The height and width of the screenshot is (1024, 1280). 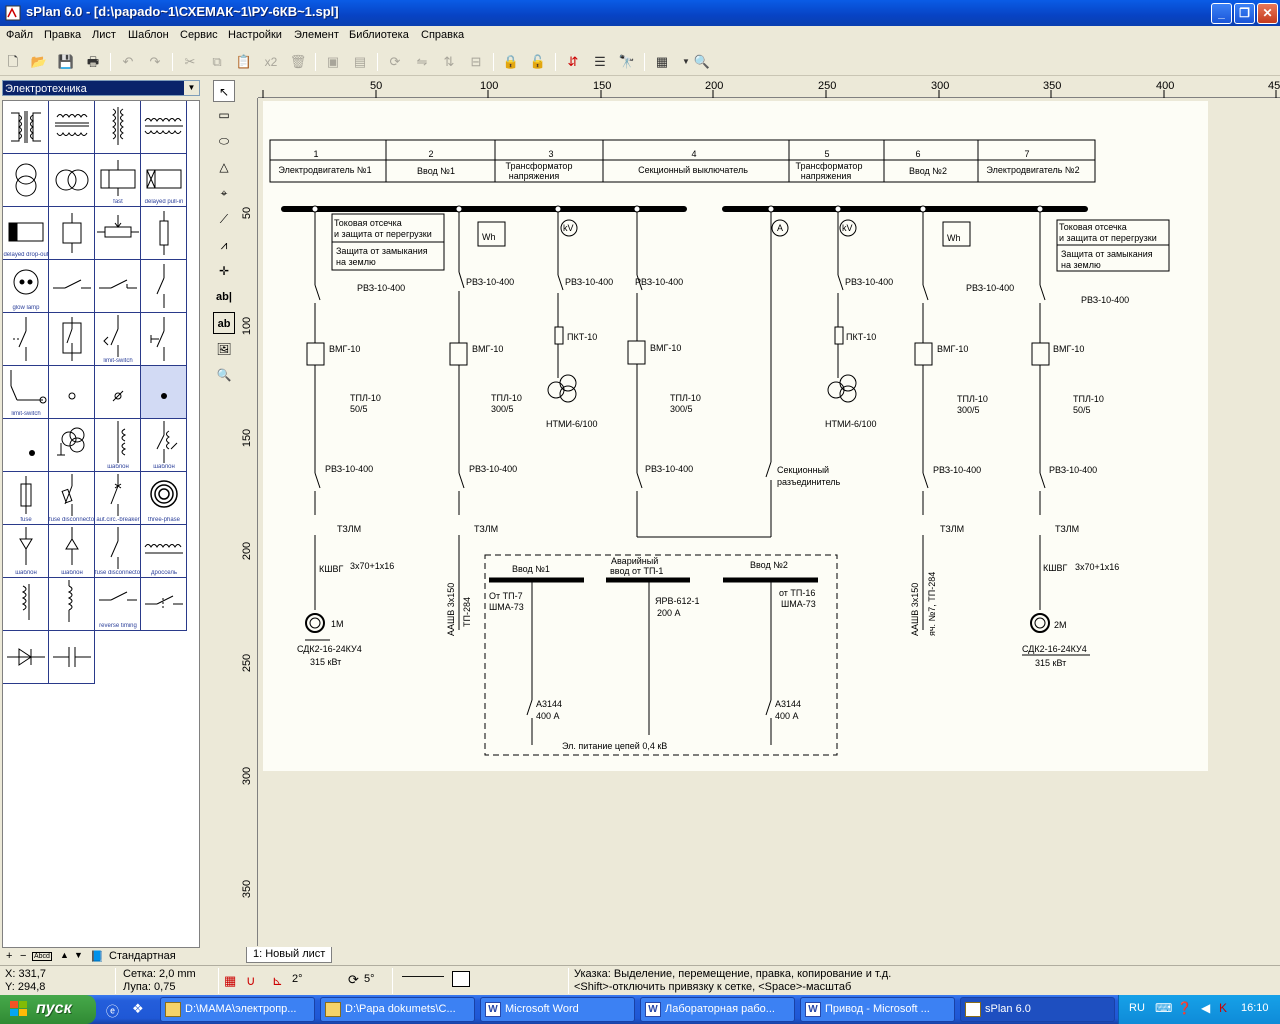 I want to click on library-symbol-relay-delayed-pull-in: delayed pull-in, so click(x=164, y=180).